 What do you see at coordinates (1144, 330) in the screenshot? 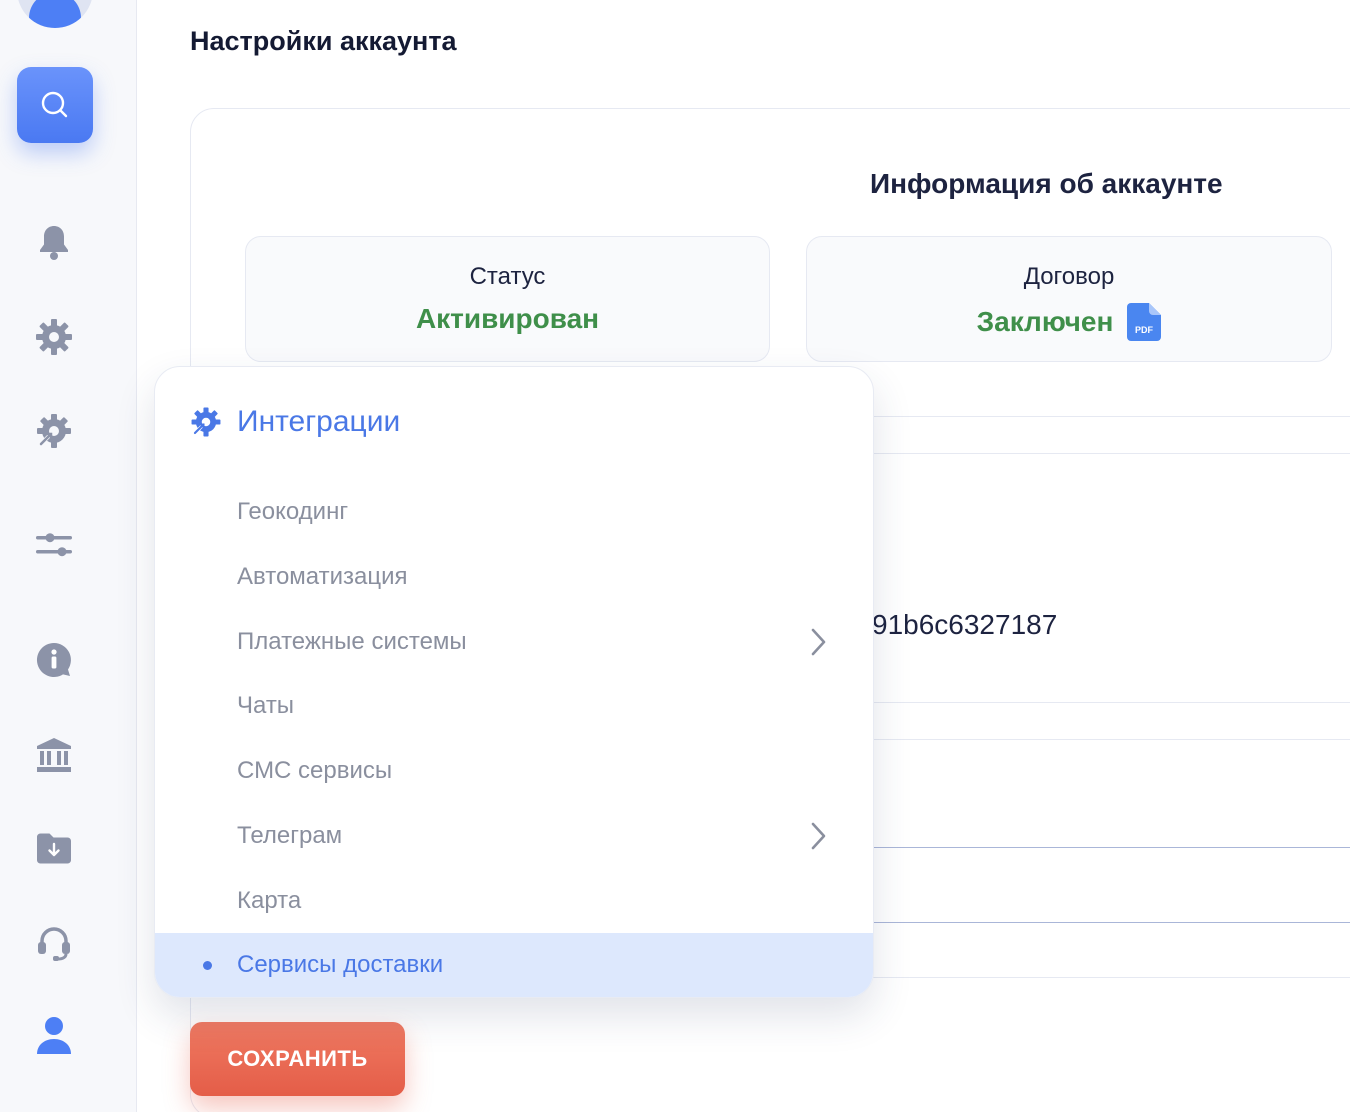
I see `pdf-badge: PDF` at bounding box center [1144, 330].